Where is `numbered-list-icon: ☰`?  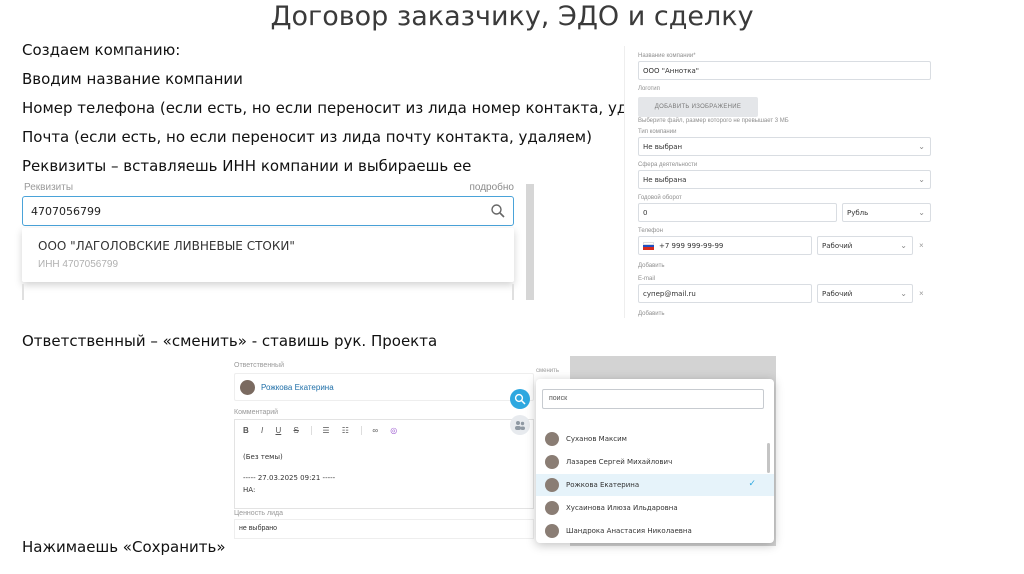
numbered-list-icon: ☰ is located at coordinates (325, 430).